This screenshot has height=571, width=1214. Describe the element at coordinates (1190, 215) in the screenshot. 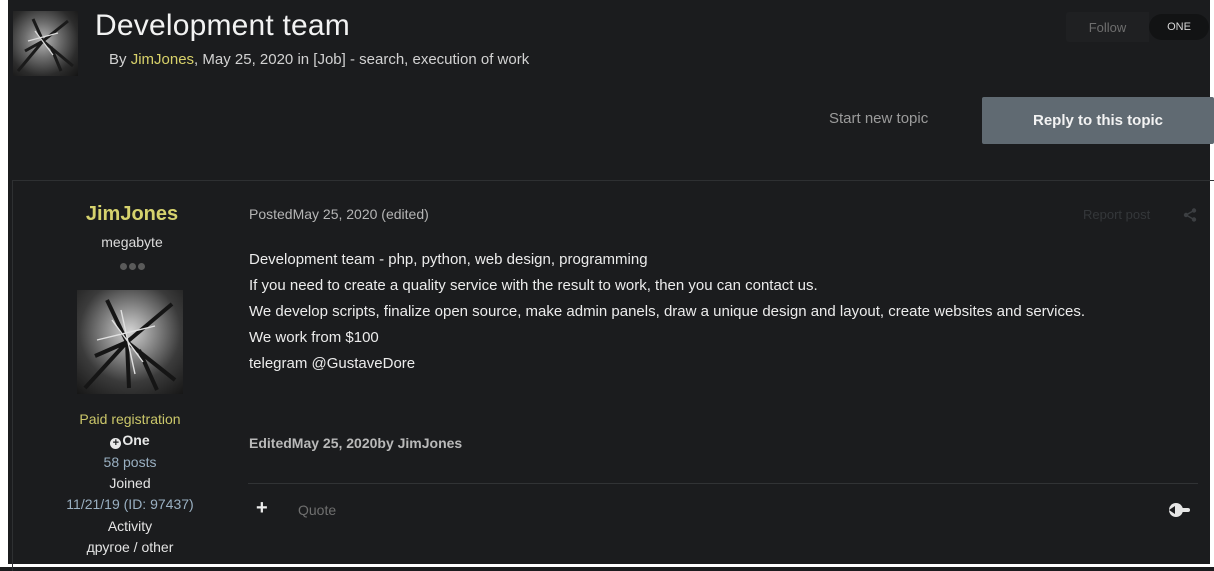

I see `share-icon` at that location.